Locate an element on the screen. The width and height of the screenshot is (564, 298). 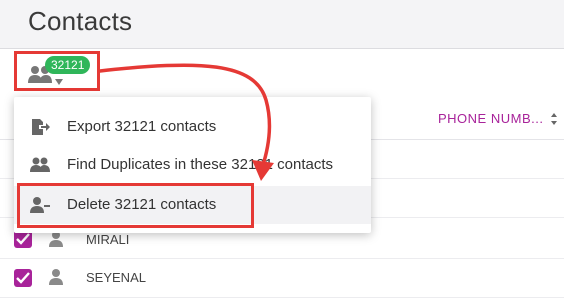
menu-item-export: Export 32121 contacts is located at coordinates (192, 127).